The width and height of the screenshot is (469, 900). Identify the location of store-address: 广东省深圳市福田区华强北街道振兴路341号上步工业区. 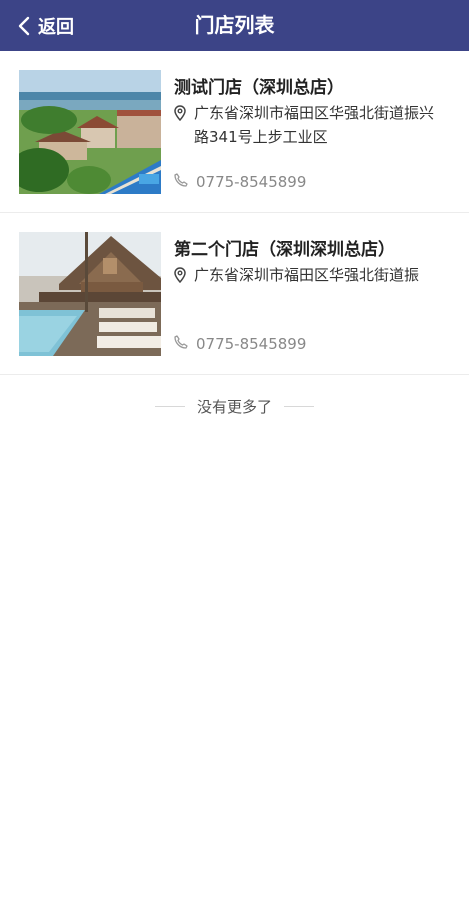
(314, 125).